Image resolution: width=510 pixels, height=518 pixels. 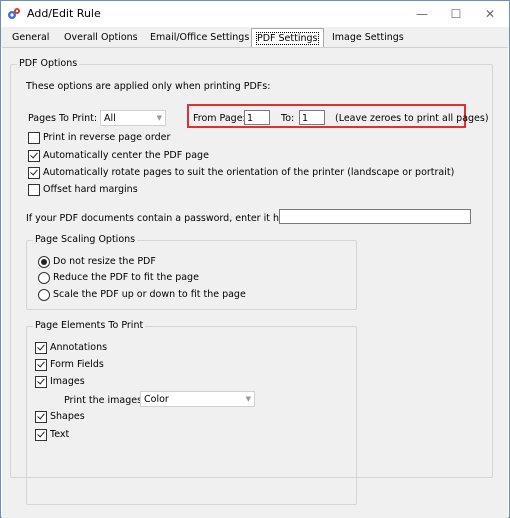 I want to click on tab-label: Image Settings, so click(x=368, y=37).